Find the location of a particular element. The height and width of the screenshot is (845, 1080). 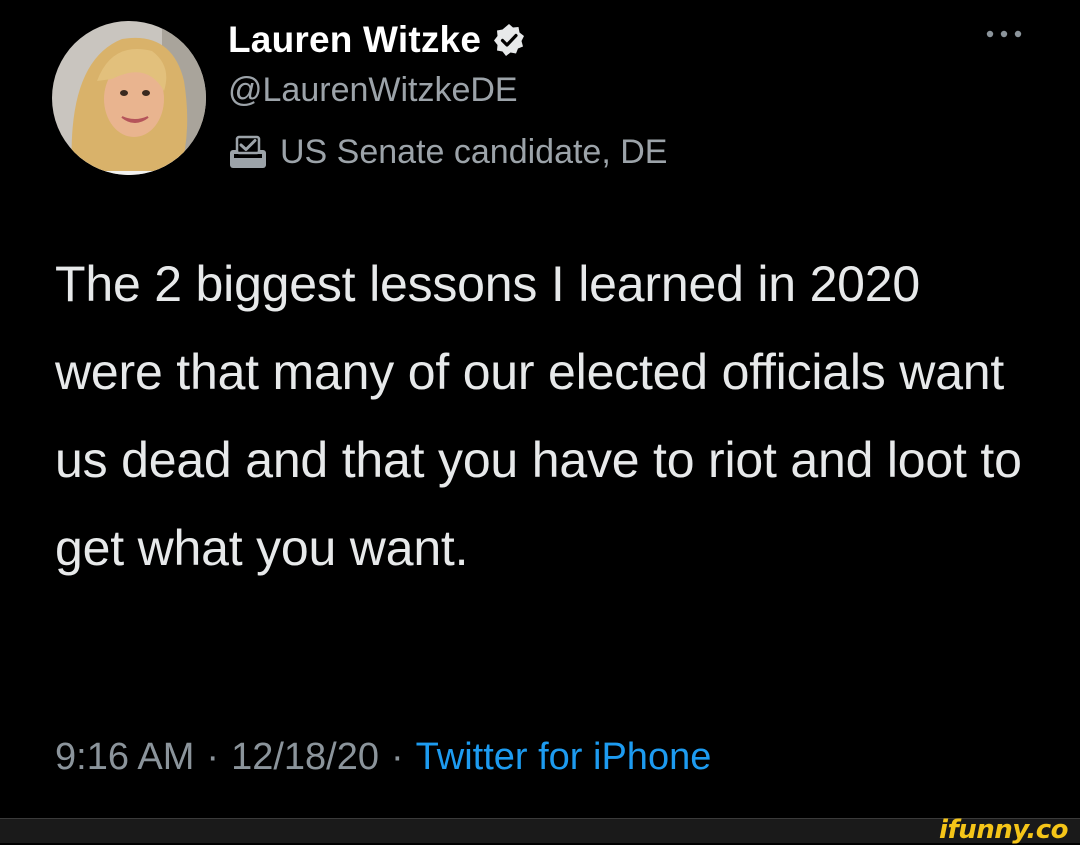

more-options-icon is located at coordinates (1004, 34).